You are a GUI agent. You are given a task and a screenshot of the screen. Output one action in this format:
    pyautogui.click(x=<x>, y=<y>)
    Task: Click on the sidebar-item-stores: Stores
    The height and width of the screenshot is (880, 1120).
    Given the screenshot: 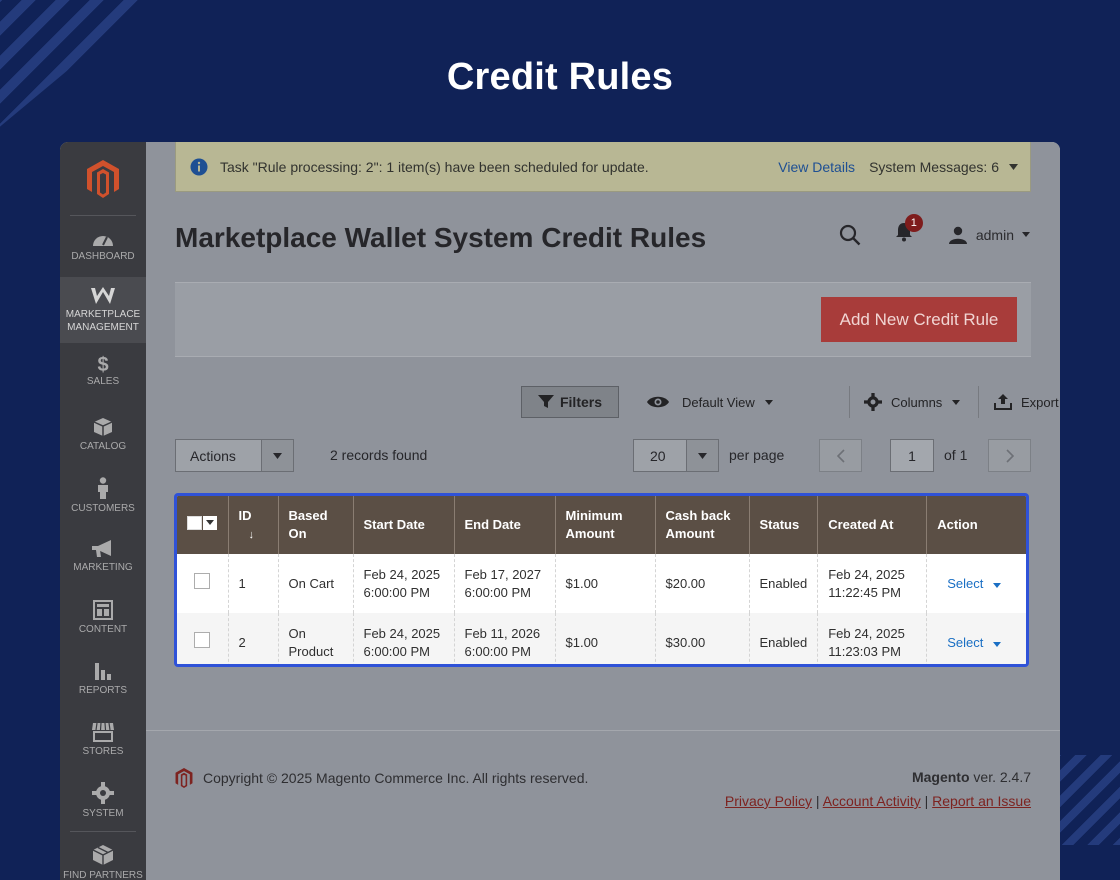 What is the action you would take?
    pyautogui.click(x=103, y=739)
    